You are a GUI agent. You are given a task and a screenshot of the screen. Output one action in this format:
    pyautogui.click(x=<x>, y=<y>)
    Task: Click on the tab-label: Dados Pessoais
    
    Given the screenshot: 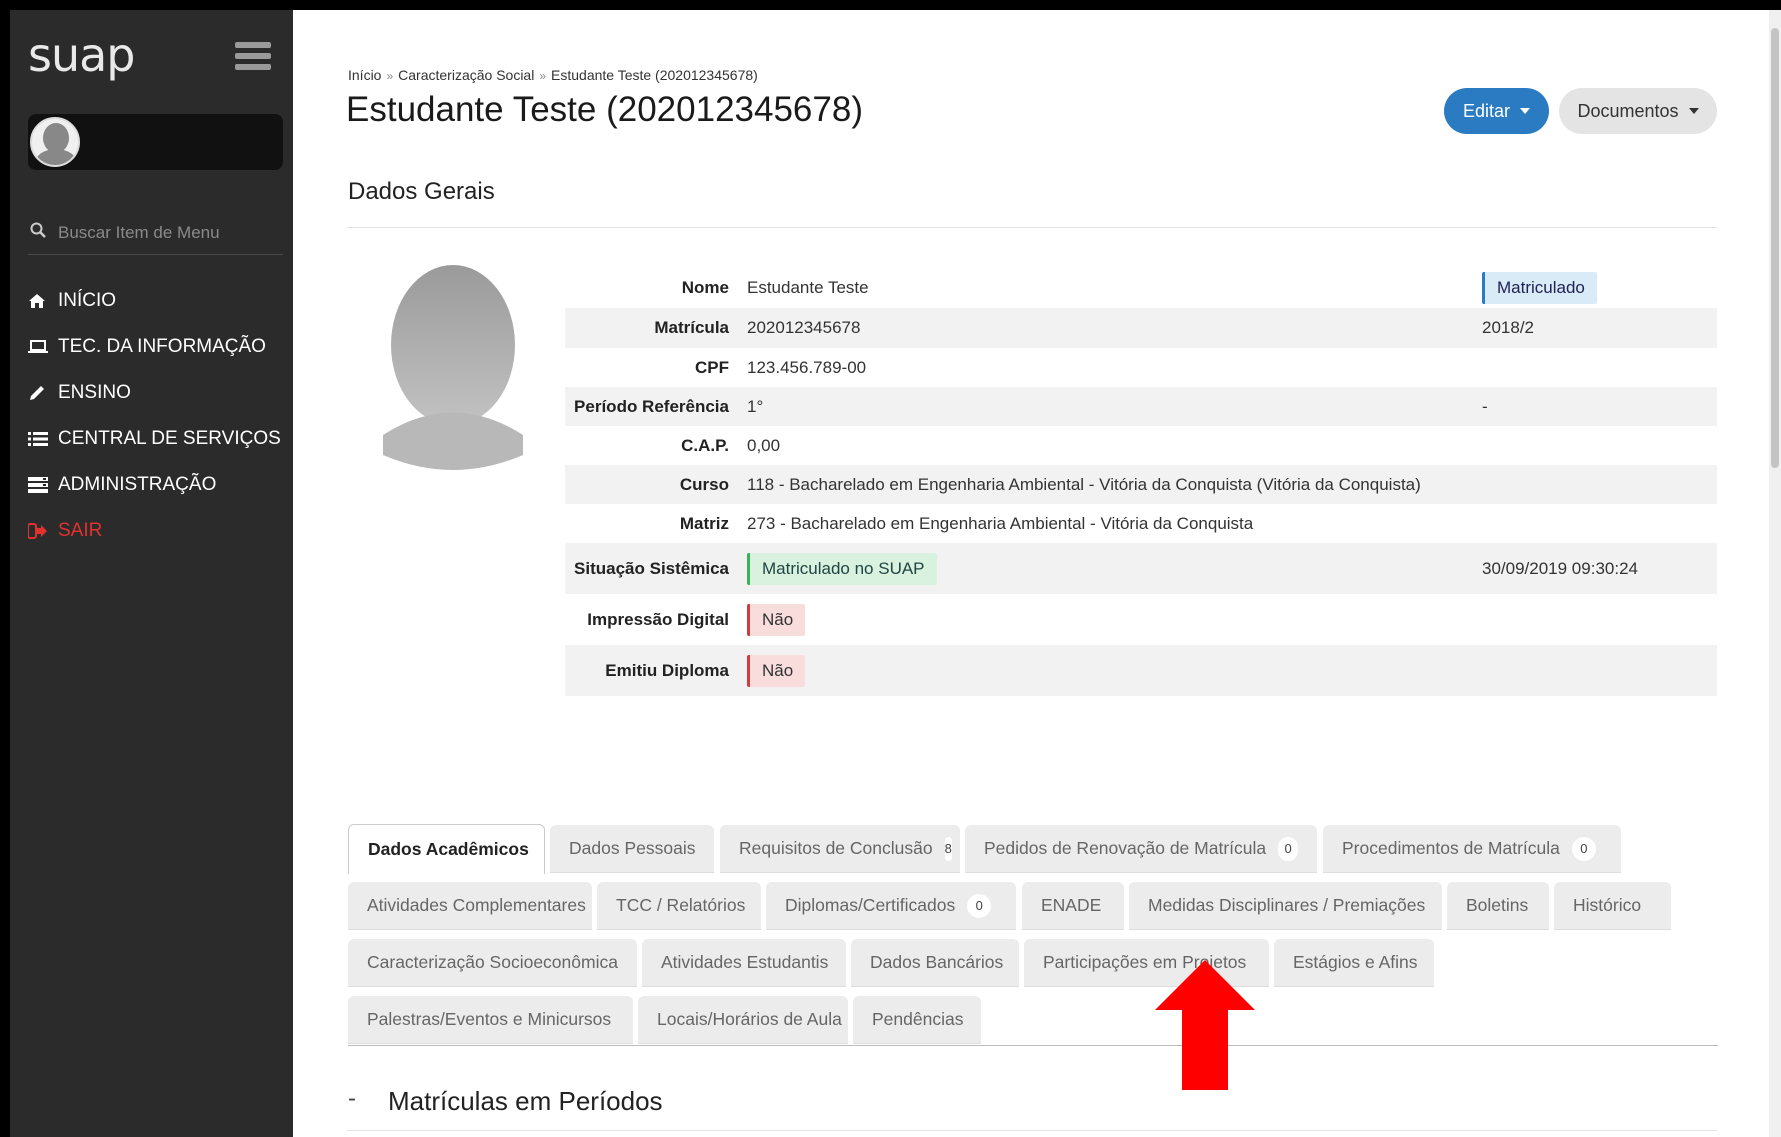 What is the action you would take?
    pyautogui.click(x=632, y=848)
    